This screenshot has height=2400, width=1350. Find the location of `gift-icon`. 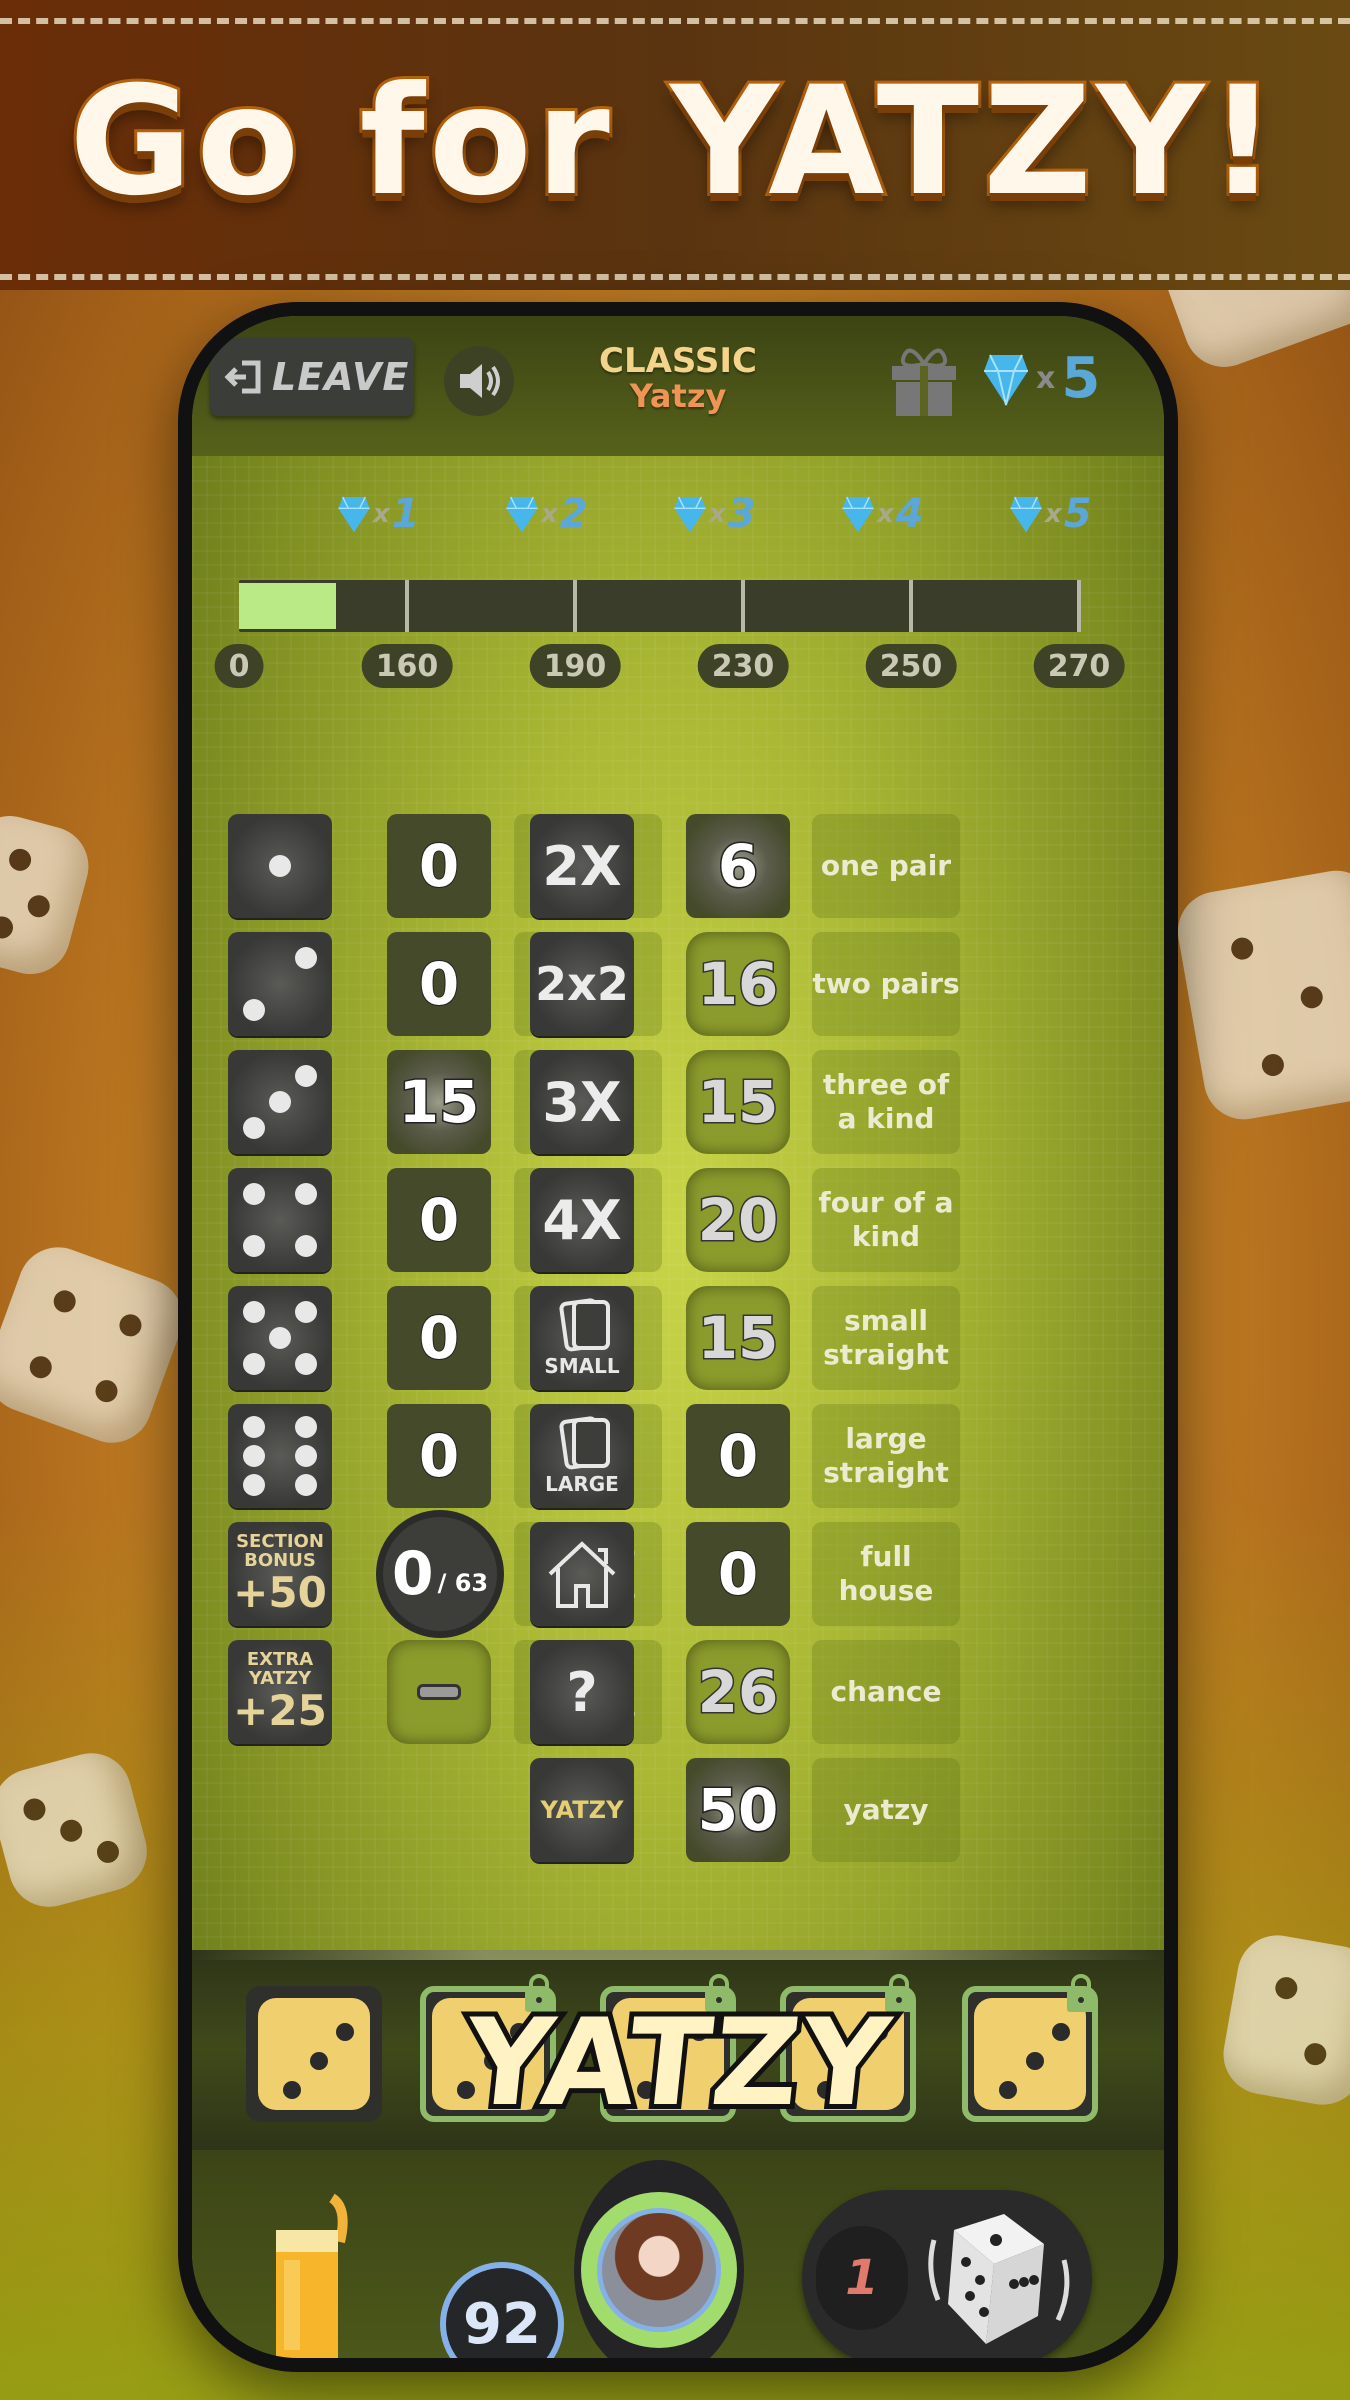

gift-icon is located at coordinates (924, 382).